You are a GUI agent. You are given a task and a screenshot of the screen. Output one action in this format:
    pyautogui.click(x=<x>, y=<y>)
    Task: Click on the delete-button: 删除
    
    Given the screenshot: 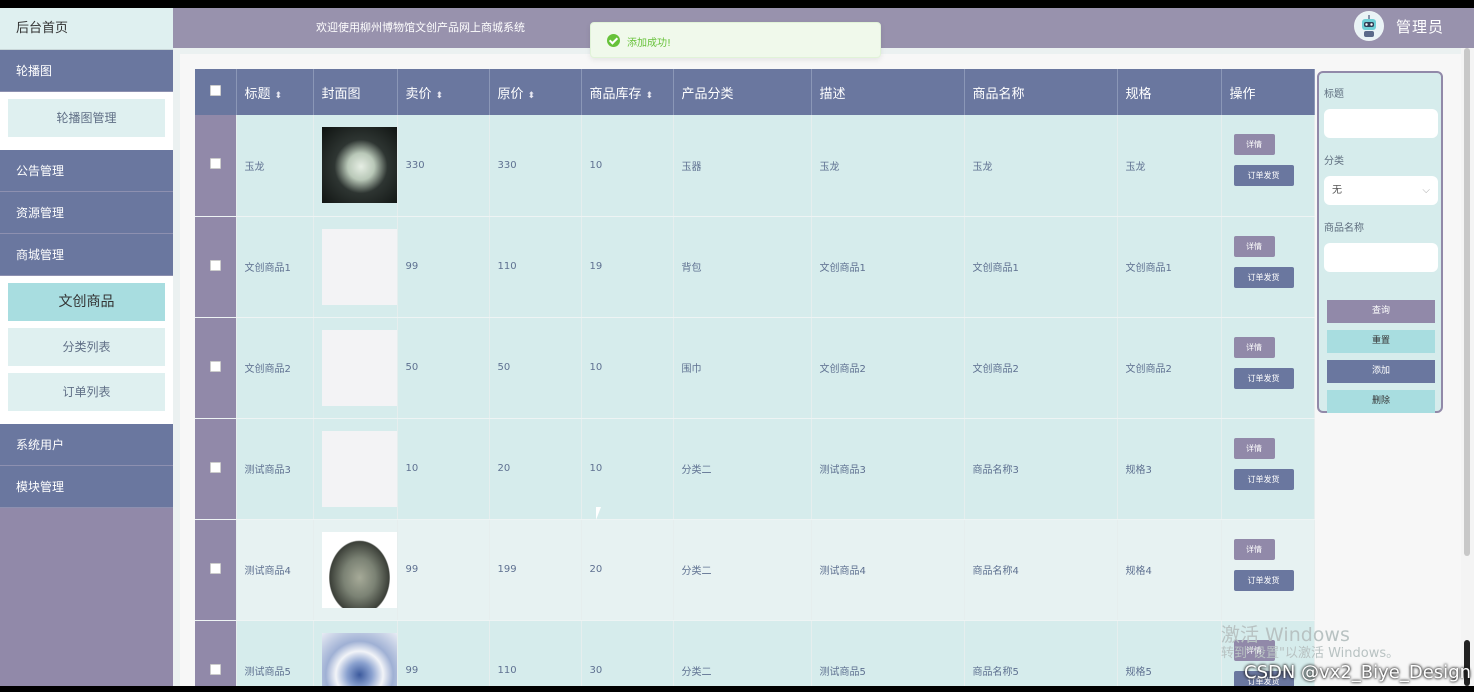 What is the action you would take?
    pyautogui.click(x=1381, y=401)
    